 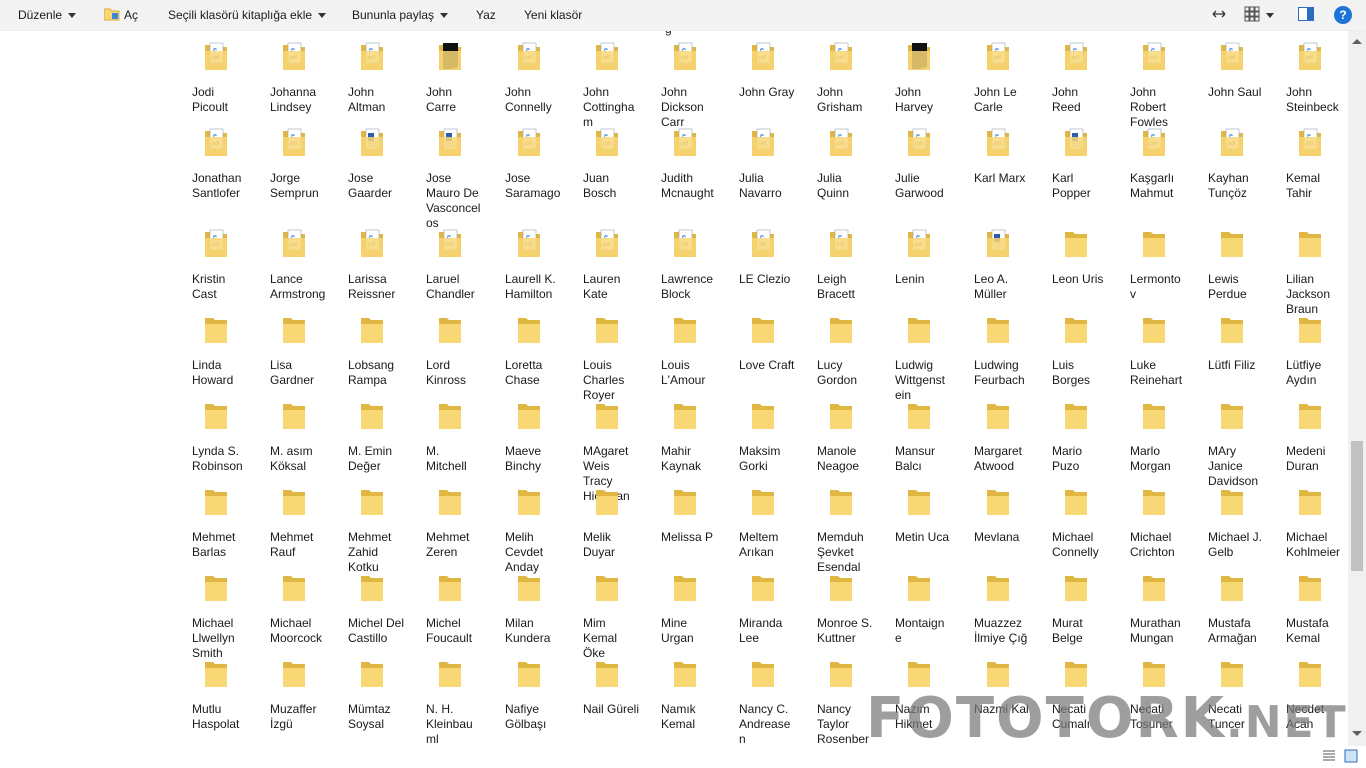 What do you see at coordinates (553, 15) in the screenshot?
I see `new-folder-button: Yeni klasör` at bounding box center [553, 15].